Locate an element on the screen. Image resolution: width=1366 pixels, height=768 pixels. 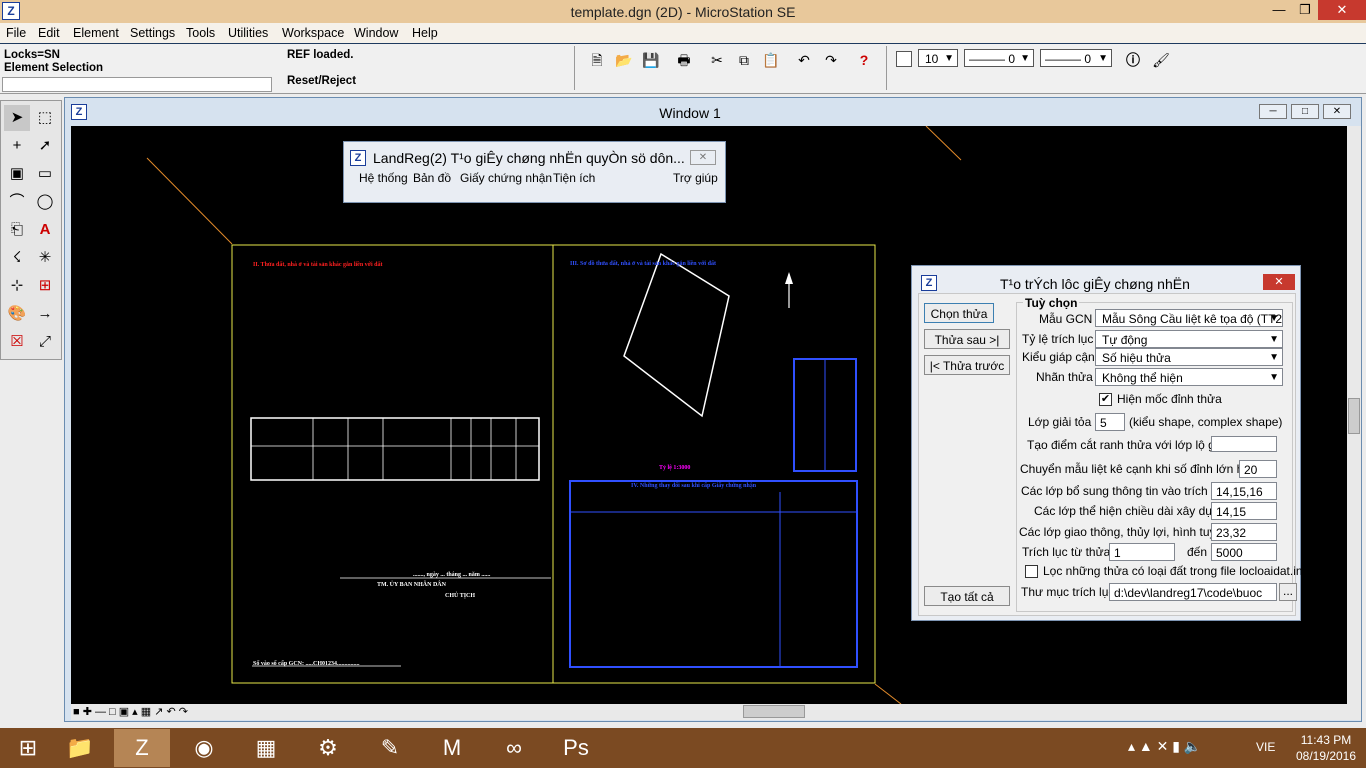
to-parcel-input: 5000 is located at coordinates (1244, 552).